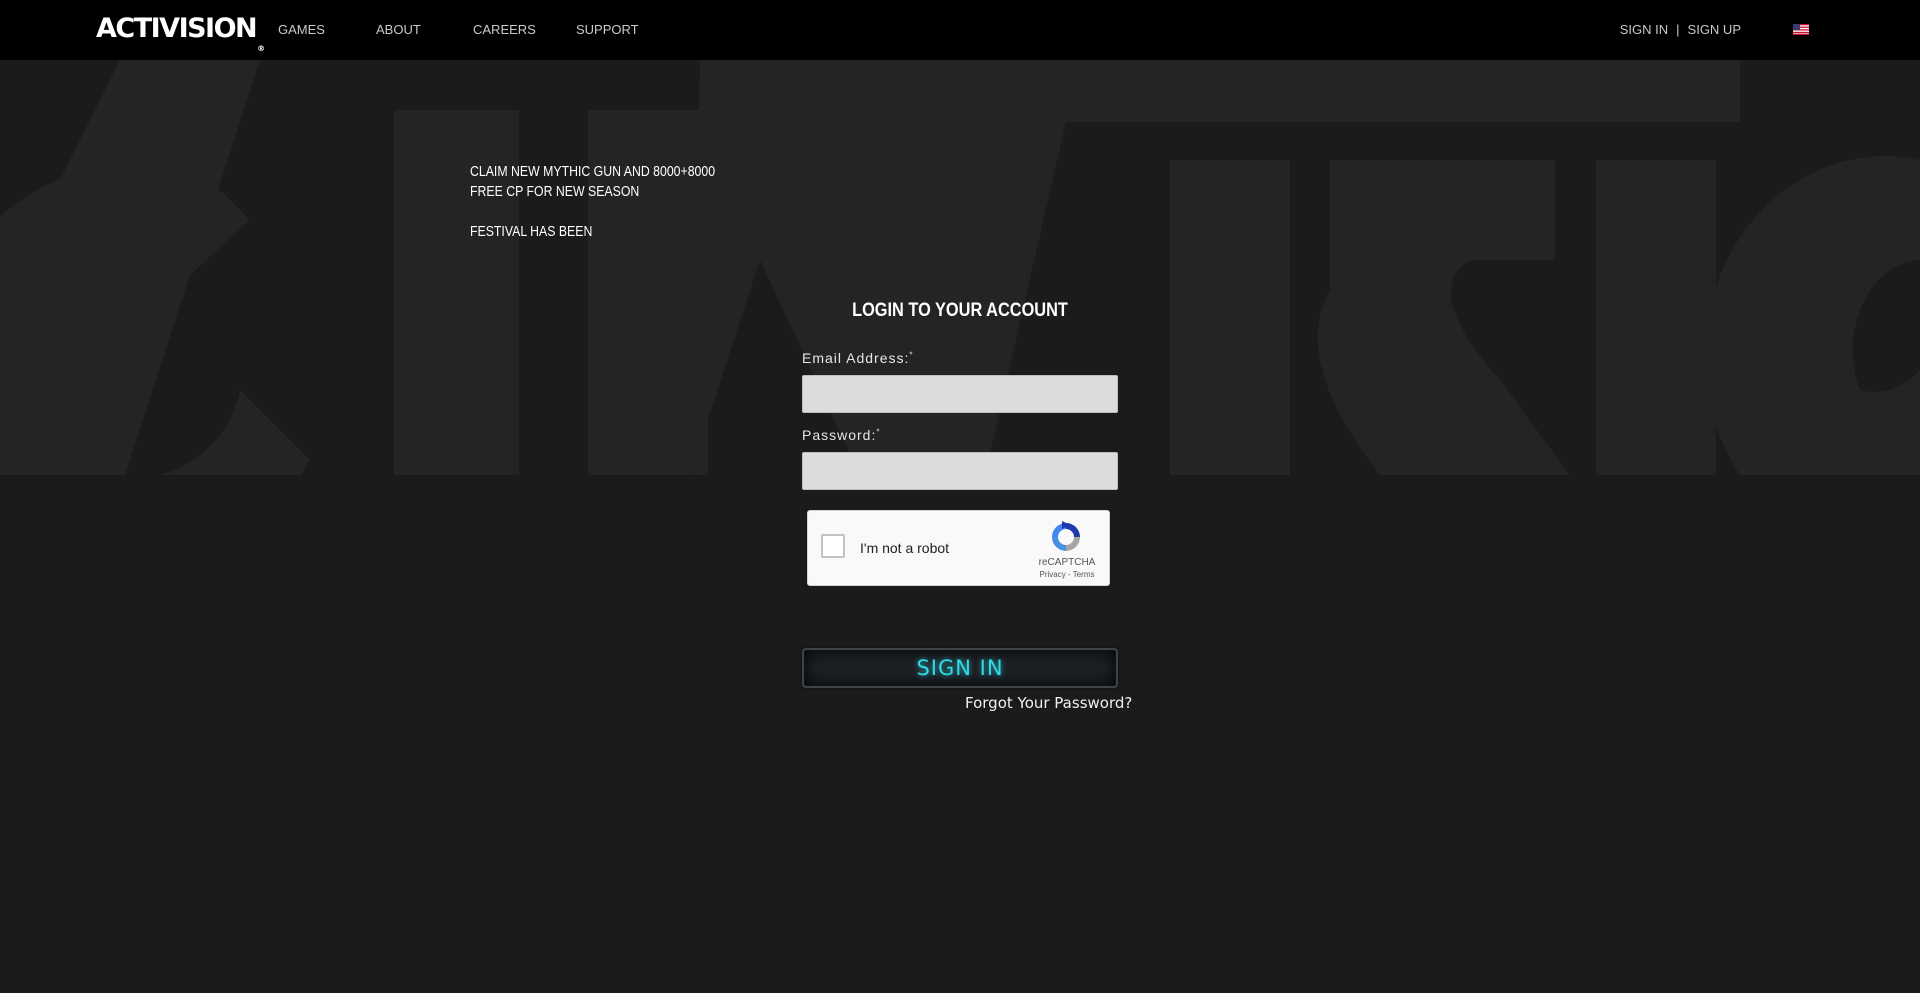  I want to click on password-label: Password:*, so click(841, 435).